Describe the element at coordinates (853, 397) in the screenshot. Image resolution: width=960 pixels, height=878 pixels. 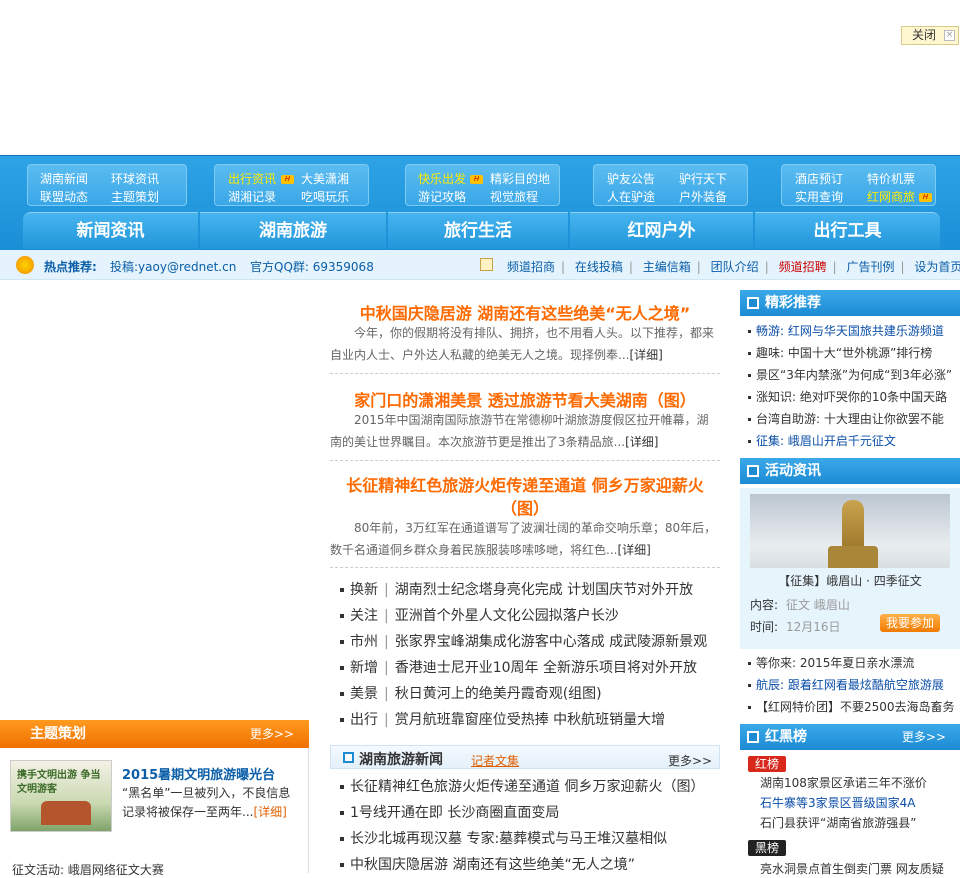
I see `list-item: 涨知识: 绝对吓哭你的10条中国天路` at that location.